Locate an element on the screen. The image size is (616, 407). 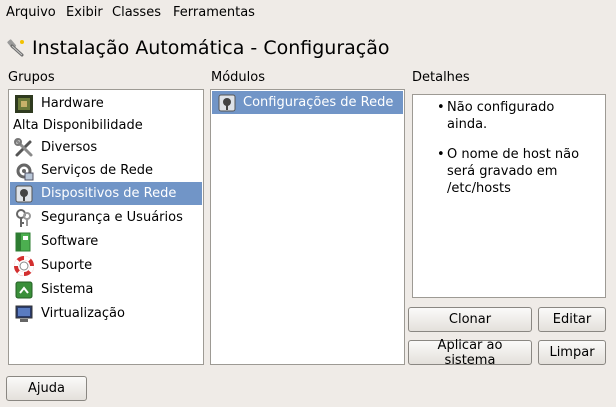
menu-classes: Classes is located at coordinates (136, 12).